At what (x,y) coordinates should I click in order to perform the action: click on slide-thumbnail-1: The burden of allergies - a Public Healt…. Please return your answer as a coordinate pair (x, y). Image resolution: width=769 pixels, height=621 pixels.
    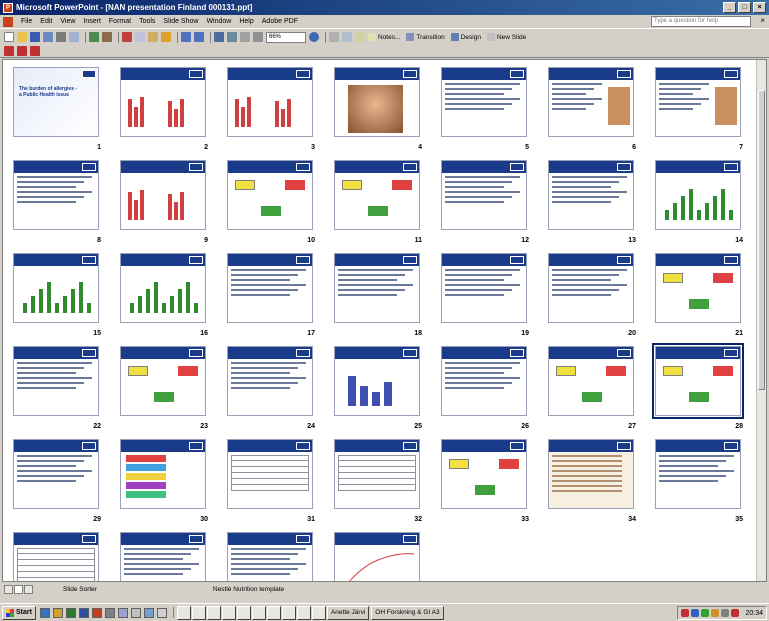
    Looking at the image, I should click on (56, 102).